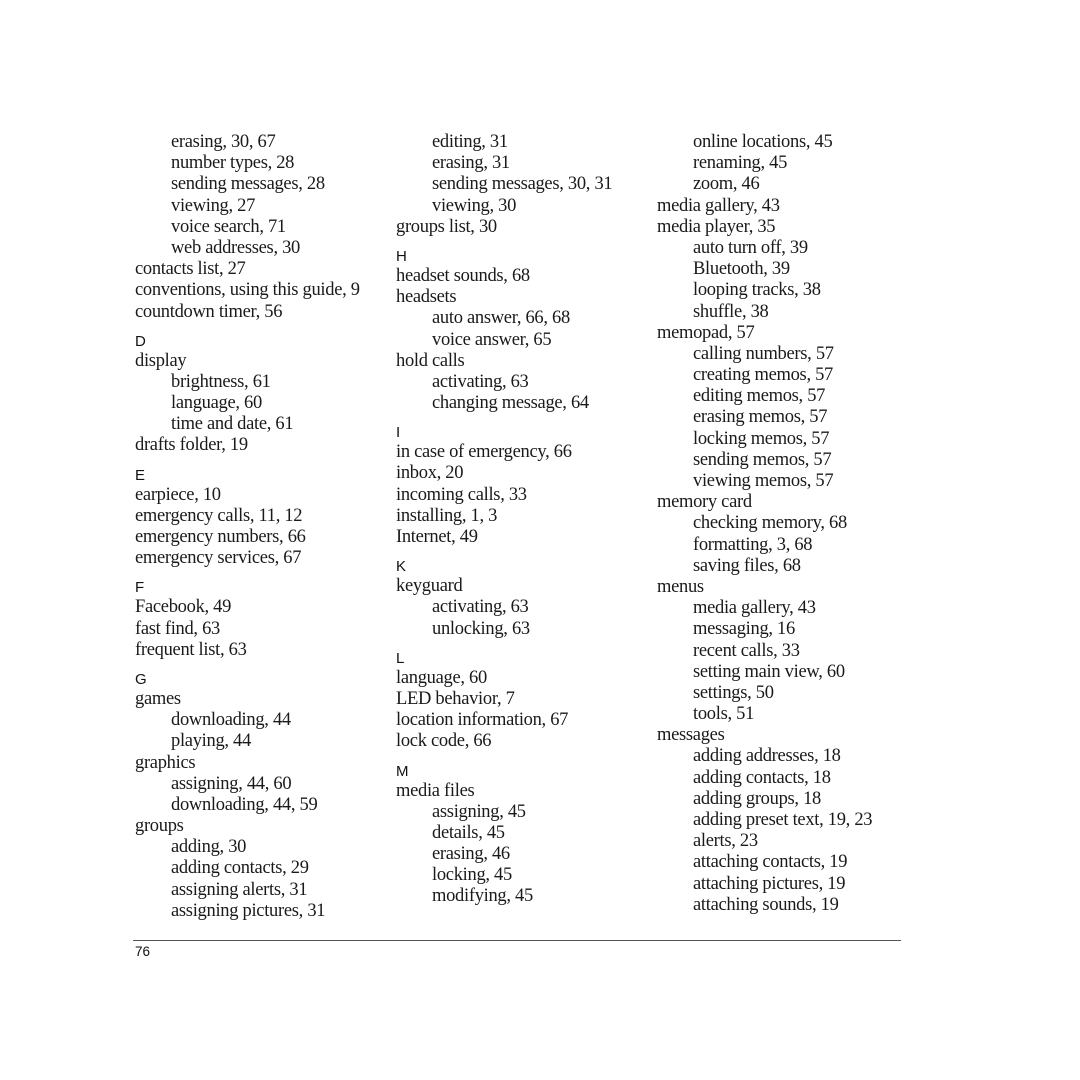 The width and height of the screenshot is (1080, 1080). I want to click on index-subentry: erasing, 46, so click(471, 854).